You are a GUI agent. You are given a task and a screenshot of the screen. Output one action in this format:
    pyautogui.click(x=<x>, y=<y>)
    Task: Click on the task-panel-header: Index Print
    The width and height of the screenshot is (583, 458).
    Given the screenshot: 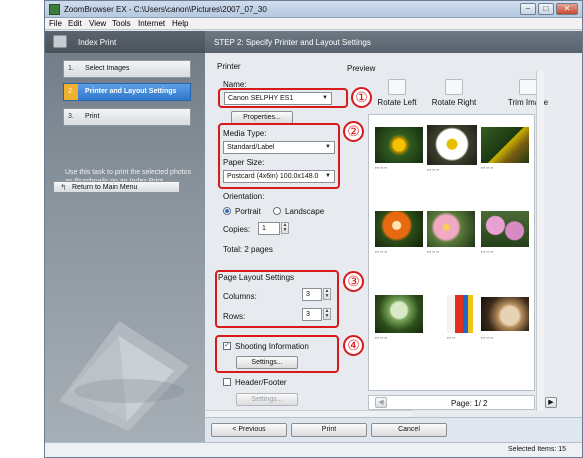 What is the action you would take?
    pyautogui.click(x=125, y=42)
    